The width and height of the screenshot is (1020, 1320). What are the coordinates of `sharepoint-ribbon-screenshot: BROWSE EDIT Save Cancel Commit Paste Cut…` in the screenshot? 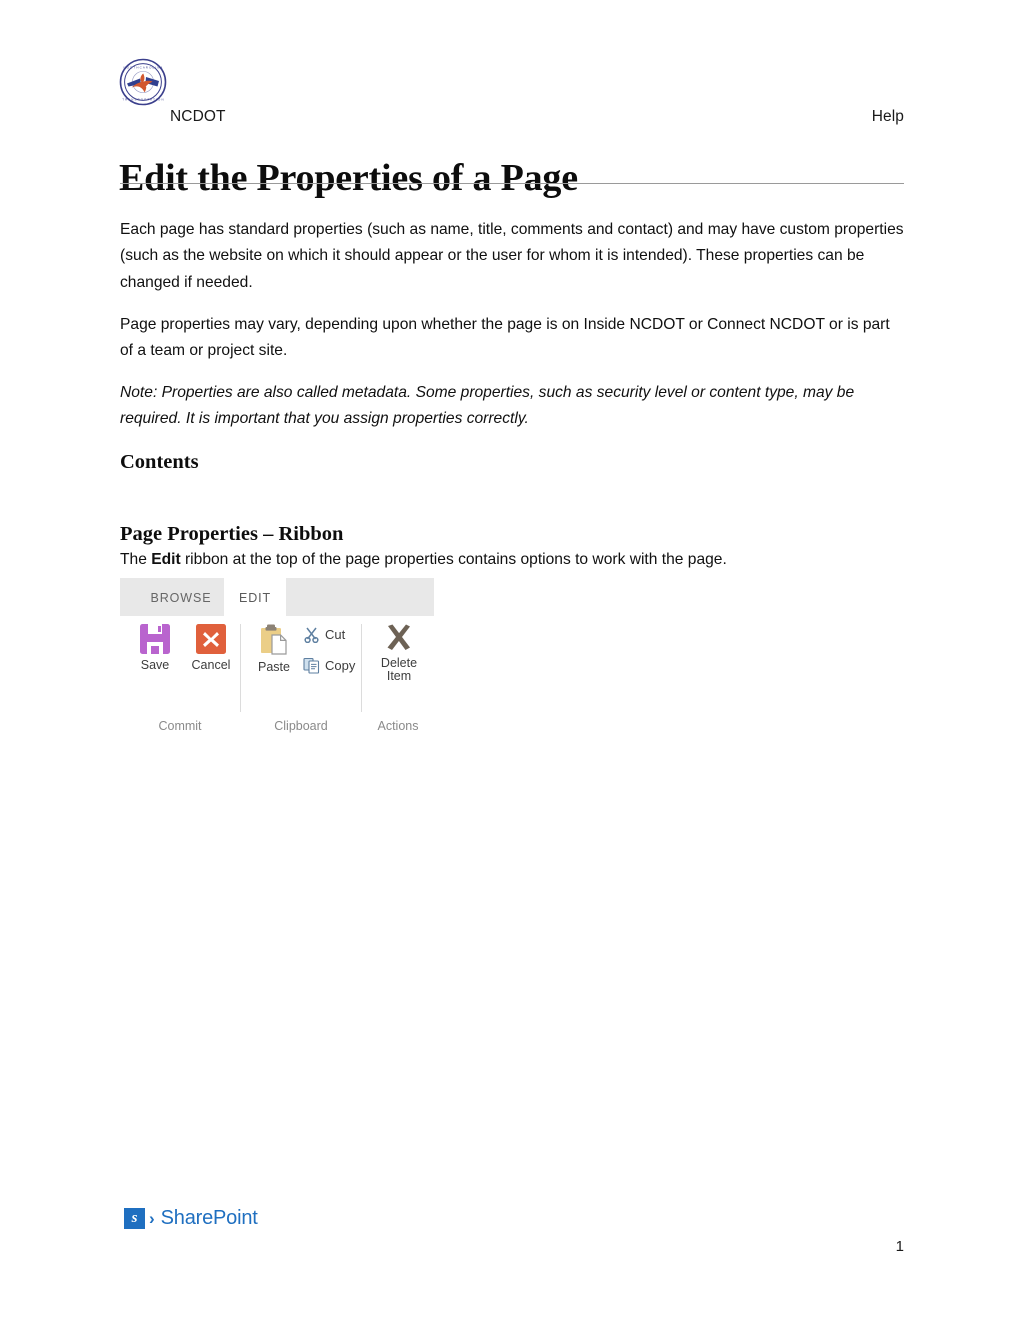 It's located at (277, 657).